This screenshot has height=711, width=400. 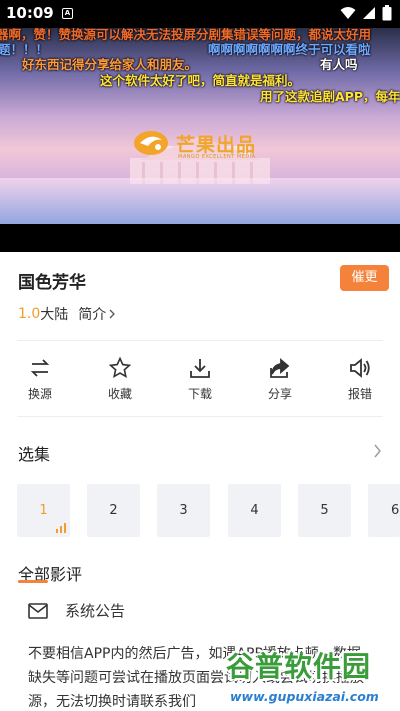 I want to click on danmaku-comment: 有人吗, so click(x=339, y=64).